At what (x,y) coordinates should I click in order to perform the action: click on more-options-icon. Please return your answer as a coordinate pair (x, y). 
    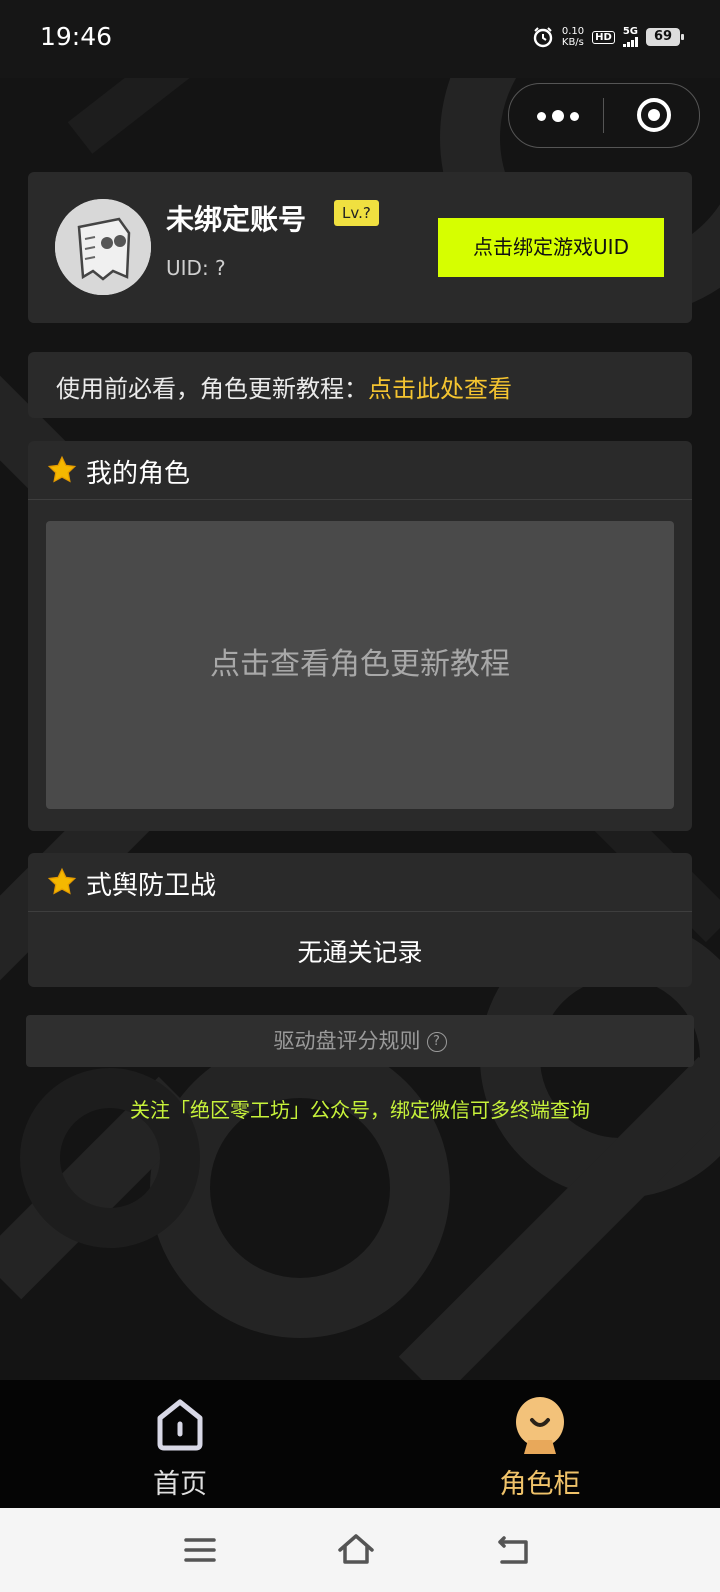
    Looking at the image, I should click on (562, 116).